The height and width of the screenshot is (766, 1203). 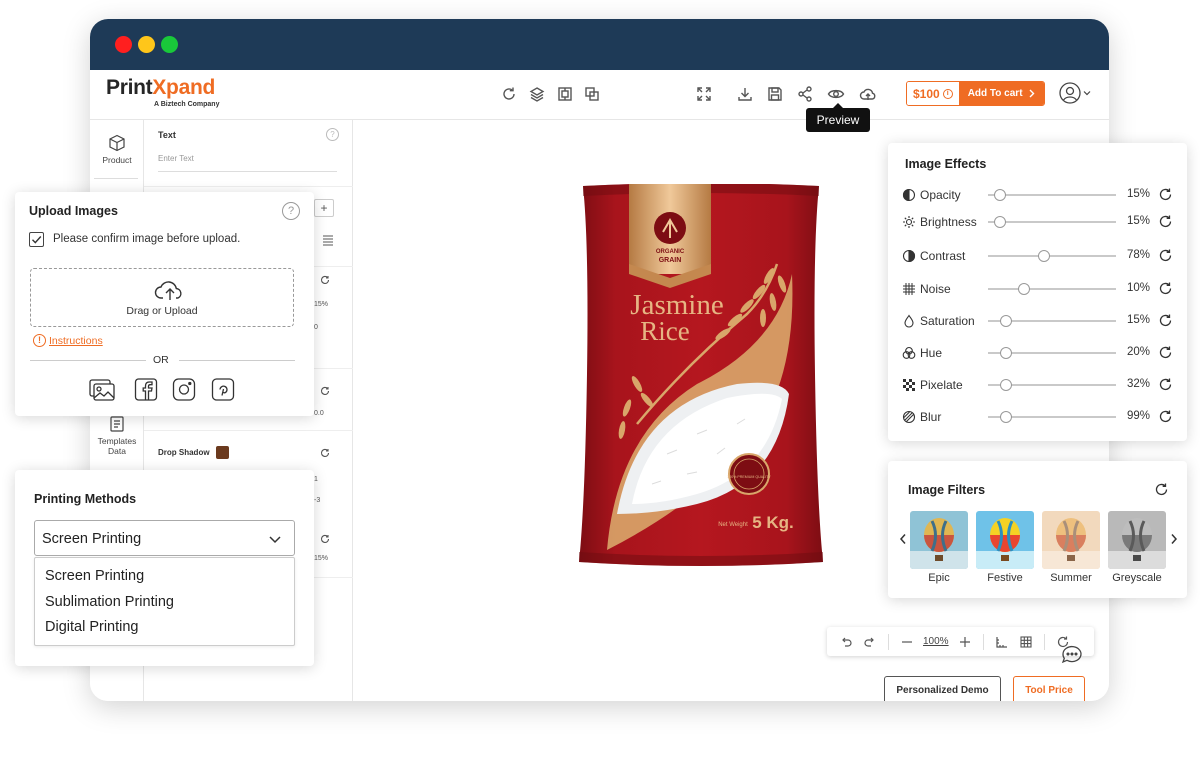 I want to click on chevron-right-icon, so click(x=1174, y=539).